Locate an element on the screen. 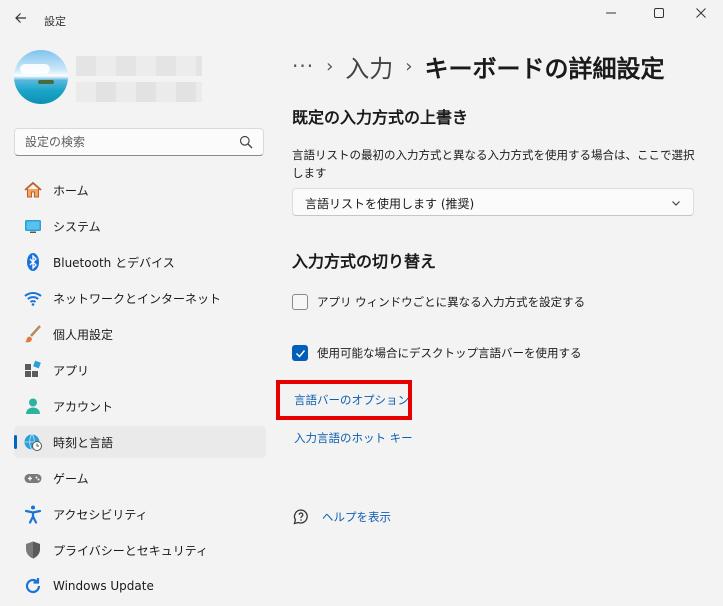 This screenshot has height=606, width=723. search-box is located at coordinates (139, 142).